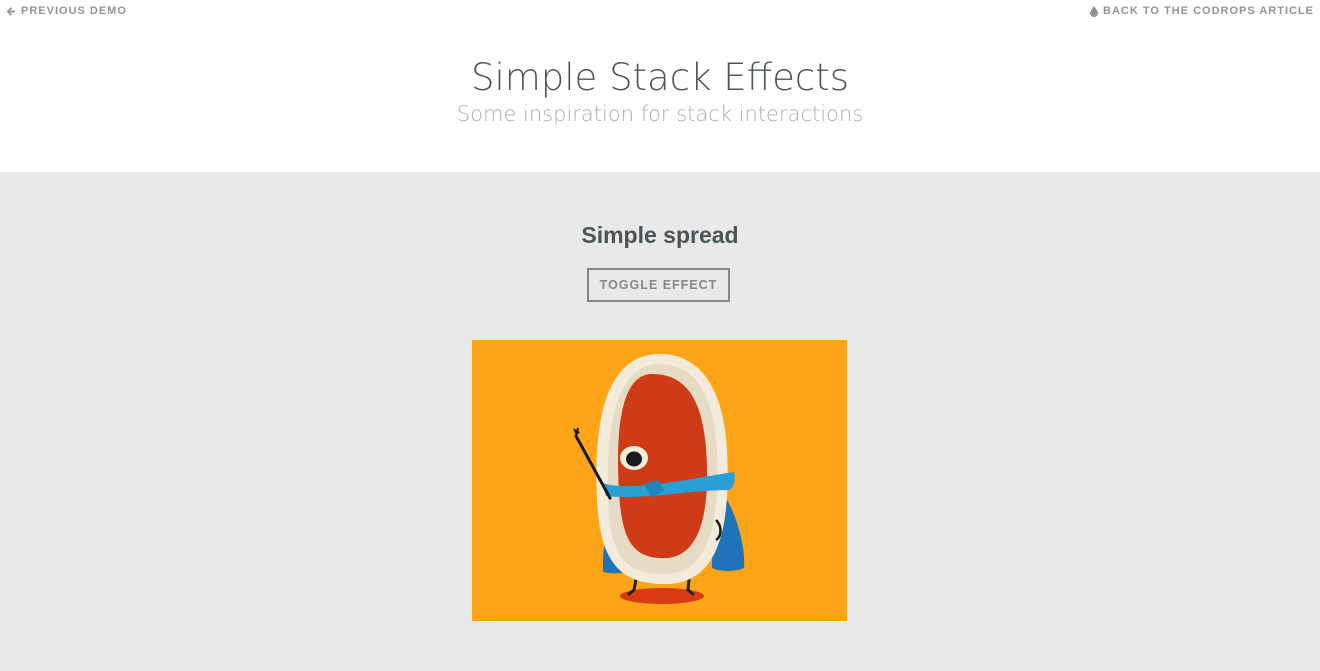 This screenshot has height=671, width=1320. What do you see at coordinates (1208, 11) in the screenshot?
I see `back-to-article-label: BACK TO THE CODROPS ARTICLE` at bounding box center [1208, 11].